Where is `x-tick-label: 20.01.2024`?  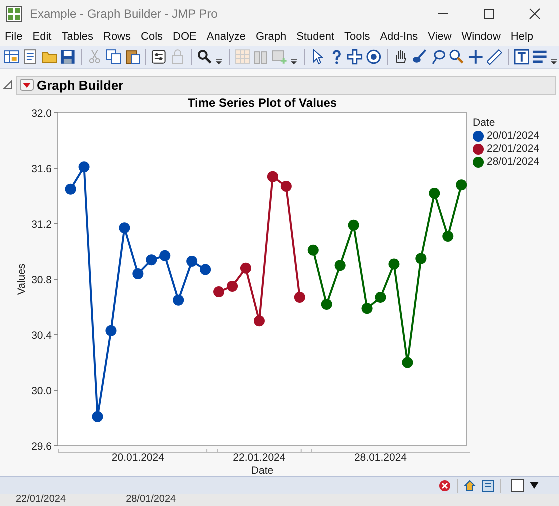
x-tick-label: 20.01.2024 is located at coordinates (138, 458).